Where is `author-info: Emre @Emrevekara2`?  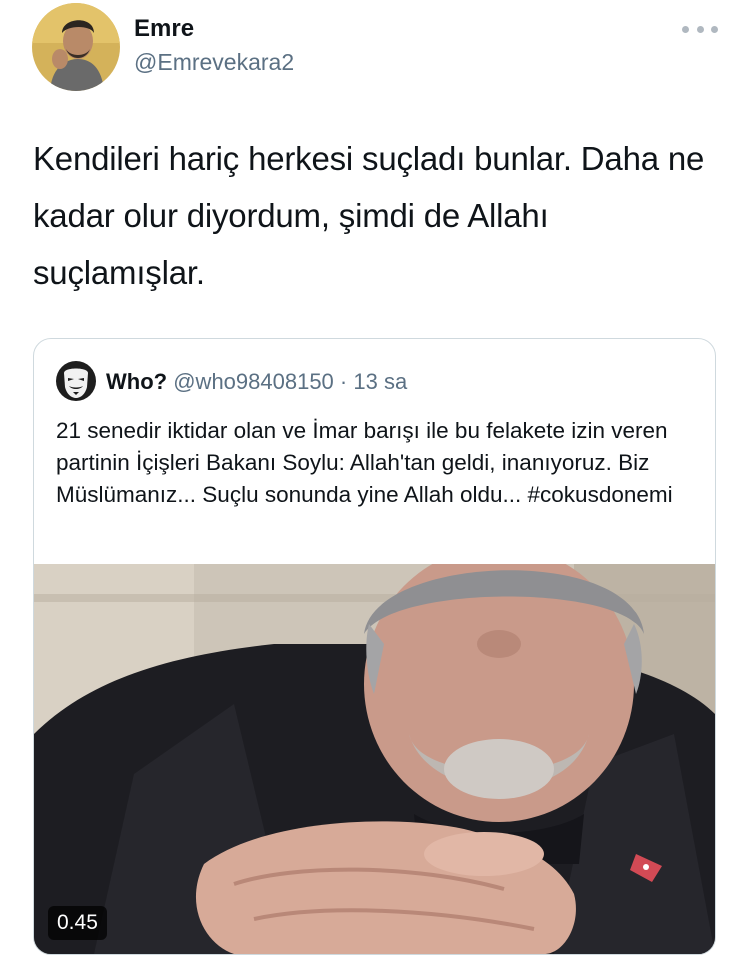
author-info: Emre @Emrevekara2 is located at coordinates (214, 45).